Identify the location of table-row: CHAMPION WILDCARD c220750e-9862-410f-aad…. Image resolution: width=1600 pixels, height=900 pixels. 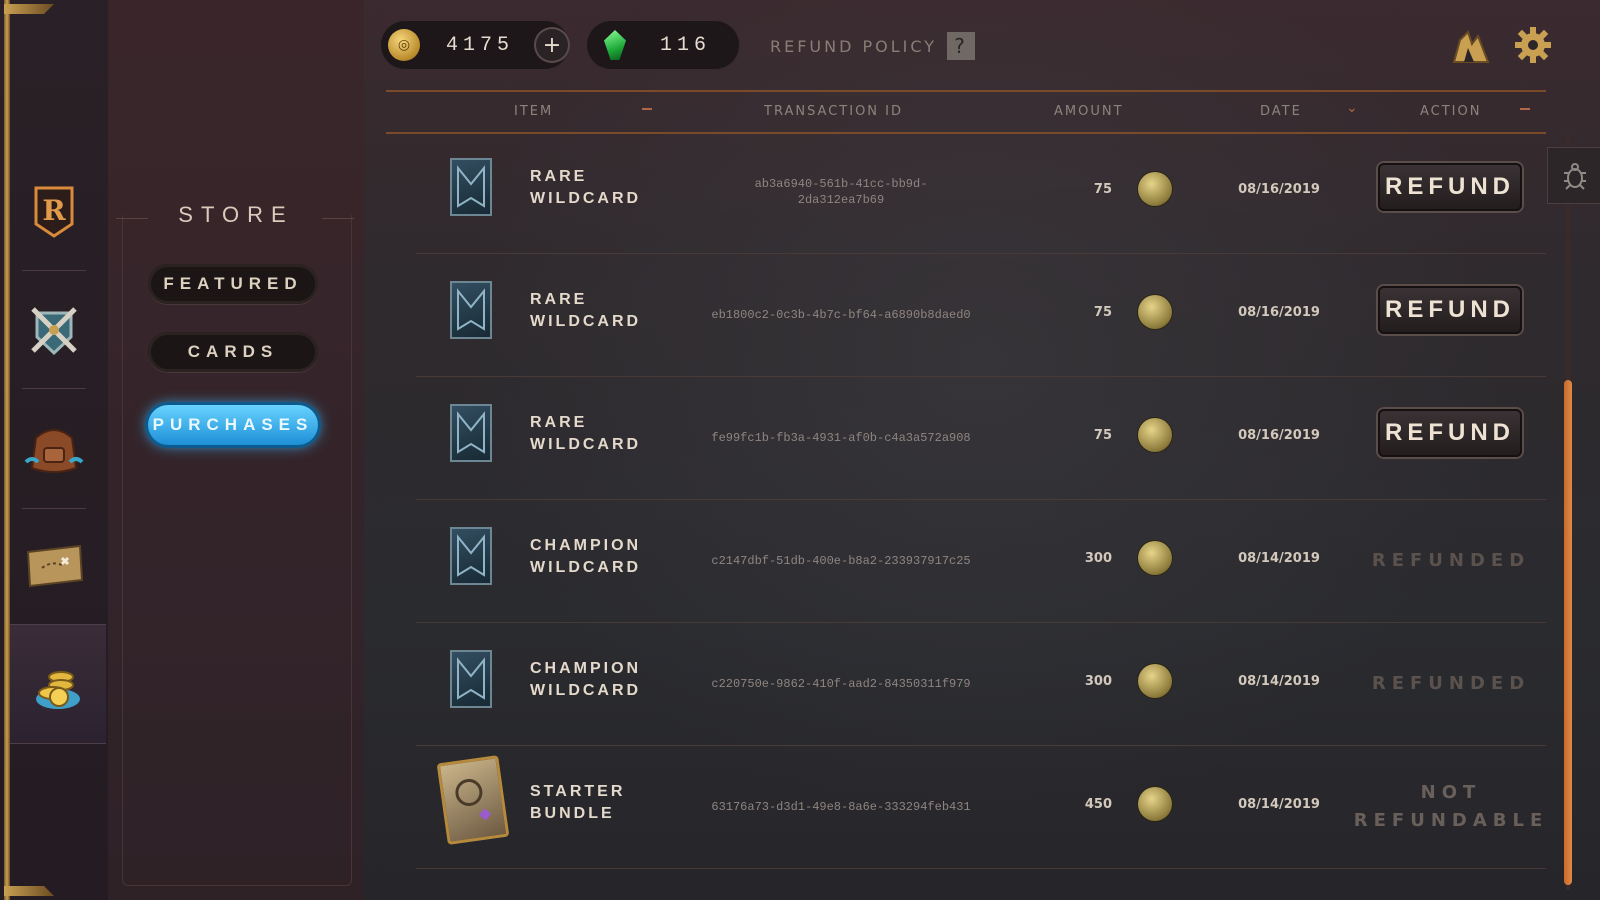
(981, 684).